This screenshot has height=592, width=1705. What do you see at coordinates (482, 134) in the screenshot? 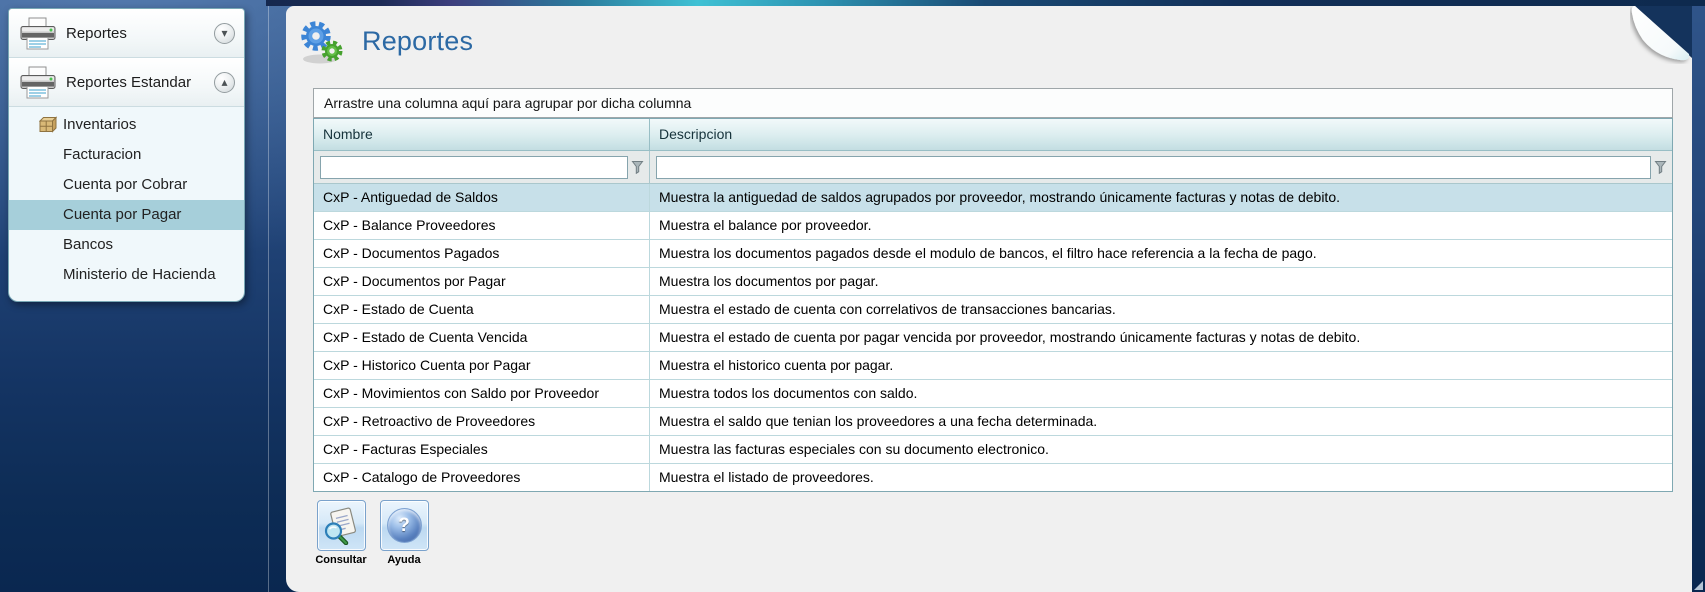
I see `column-header-nombre: Nombre` at bounding box center [482, 134].